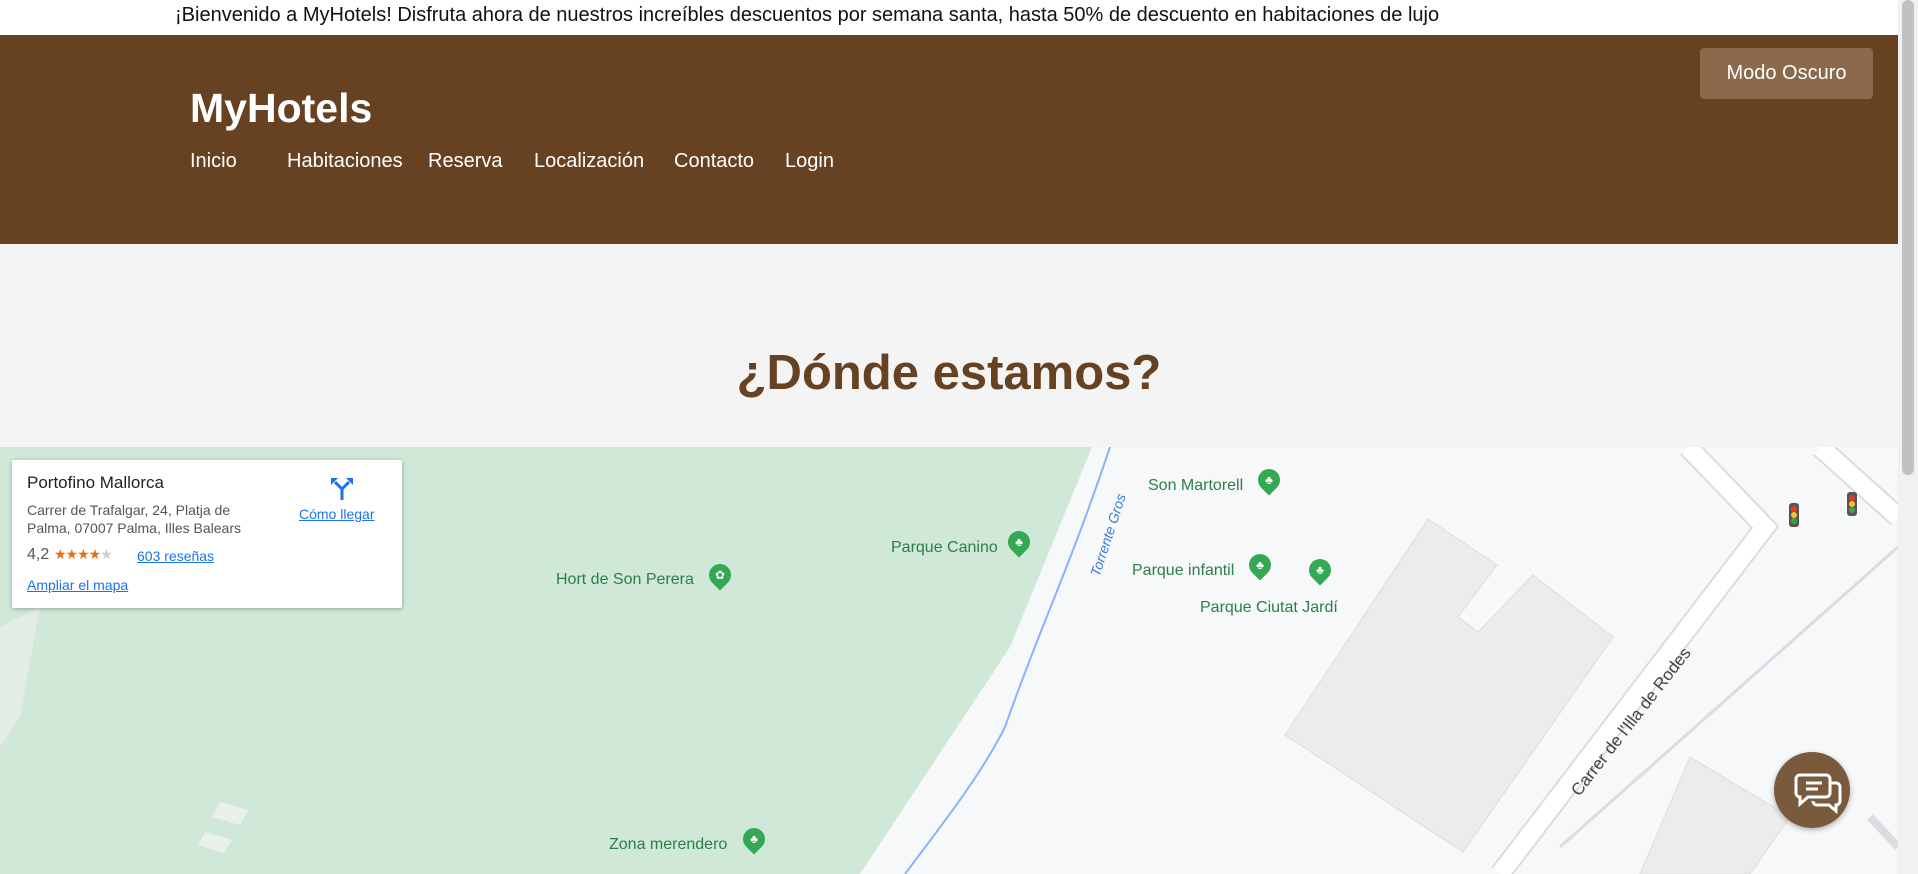 Image resolution: width=1918 pixels, height=874 pixels. I want to click on poi-label: Parque Ciutat Jardí, so click(1269, 608).